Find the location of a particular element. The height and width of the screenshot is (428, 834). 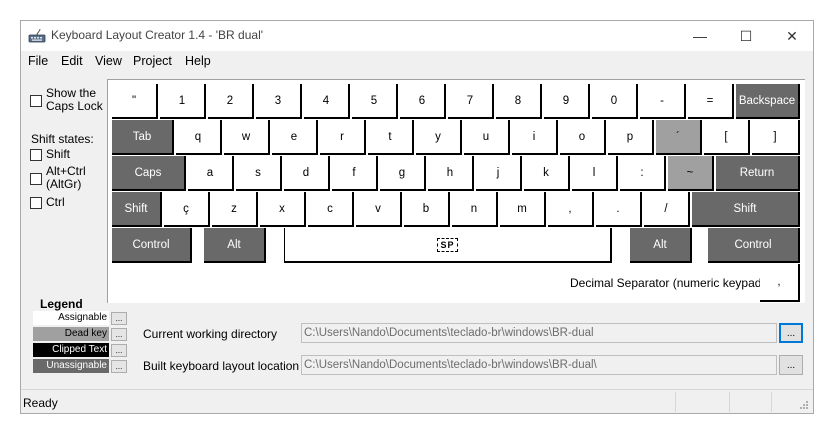

key-z: z is located at coordinates (235, 209).